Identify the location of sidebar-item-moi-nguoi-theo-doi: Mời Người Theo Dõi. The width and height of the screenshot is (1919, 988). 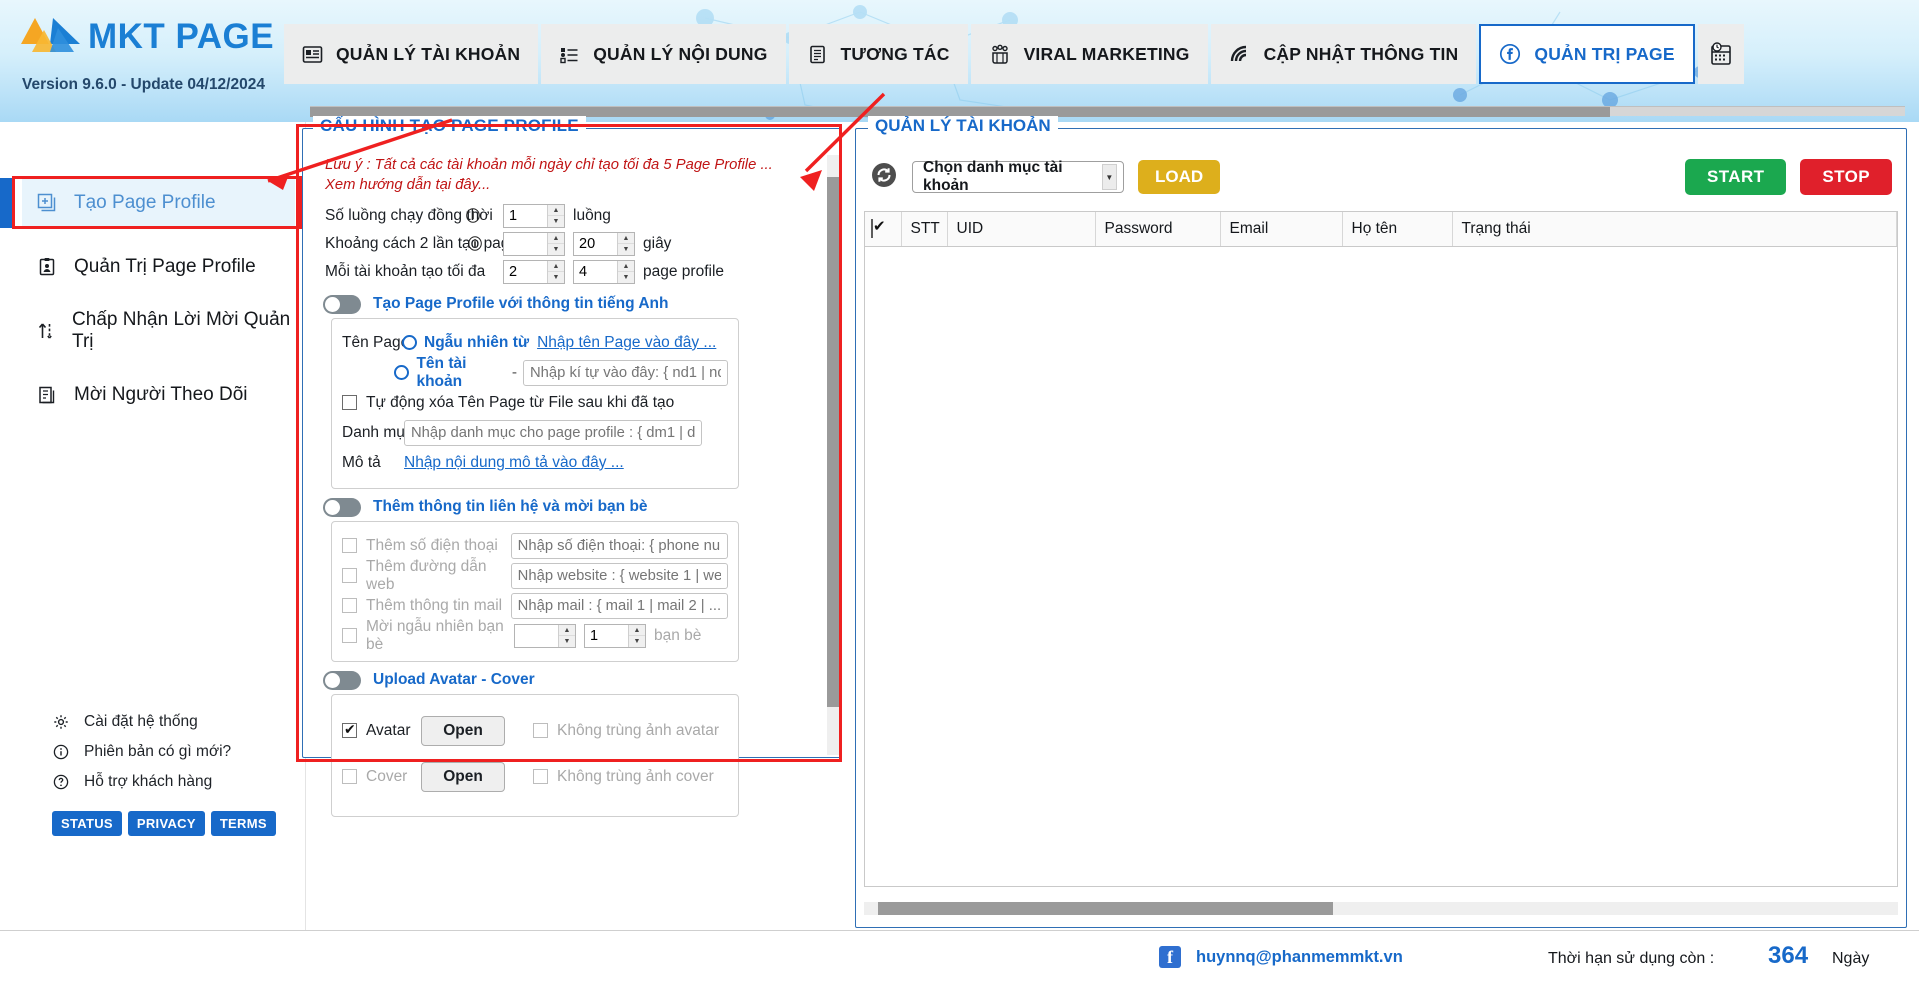
(158, 395).